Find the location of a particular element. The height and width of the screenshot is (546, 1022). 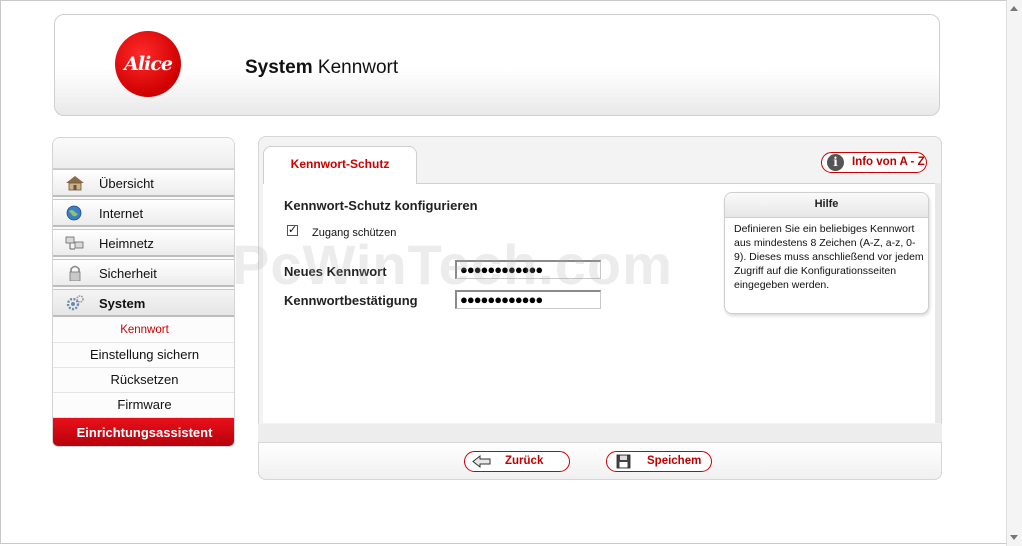

new-password-label: Neues Kennwort is located at coordinates (335, 271).